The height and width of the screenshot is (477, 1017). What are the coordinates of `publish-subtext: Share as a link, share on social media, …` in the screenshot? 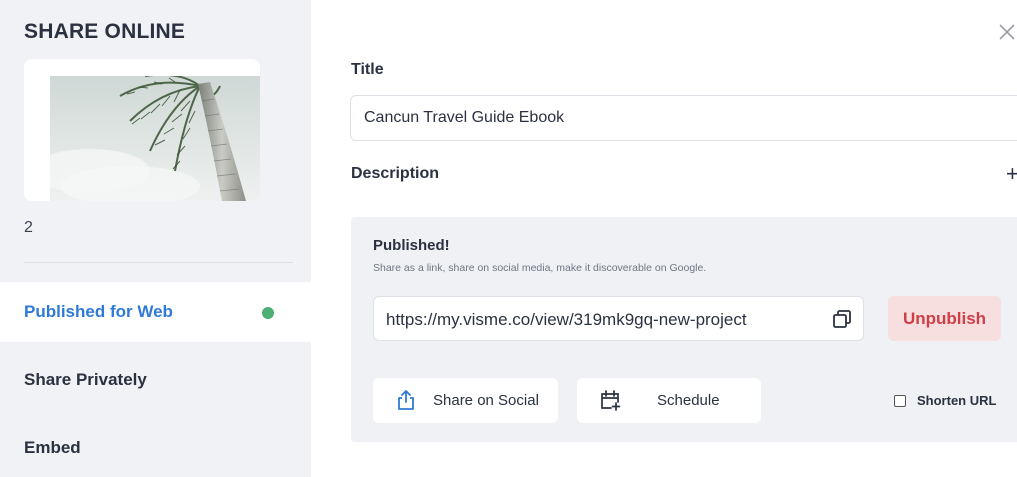 It's located at (540, 268).